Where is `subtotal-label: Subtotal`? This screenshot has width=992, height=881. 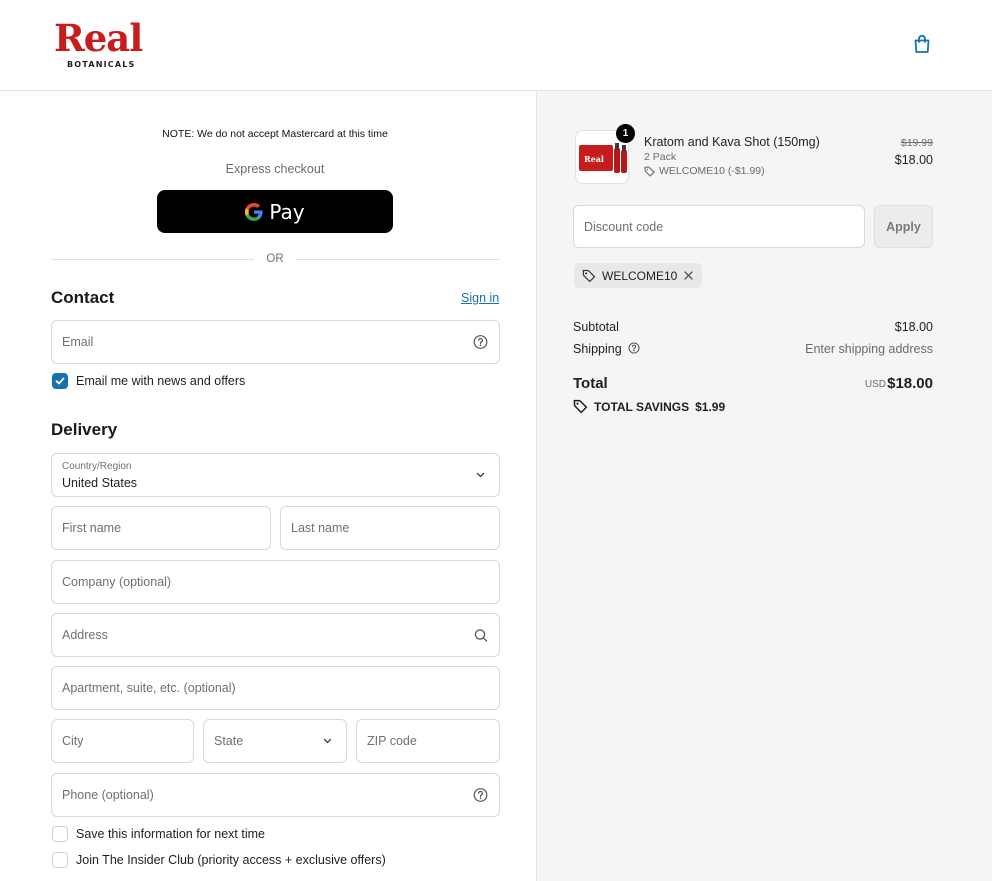 subtotal-label: Subtotal is located at coordinates (596, 327).